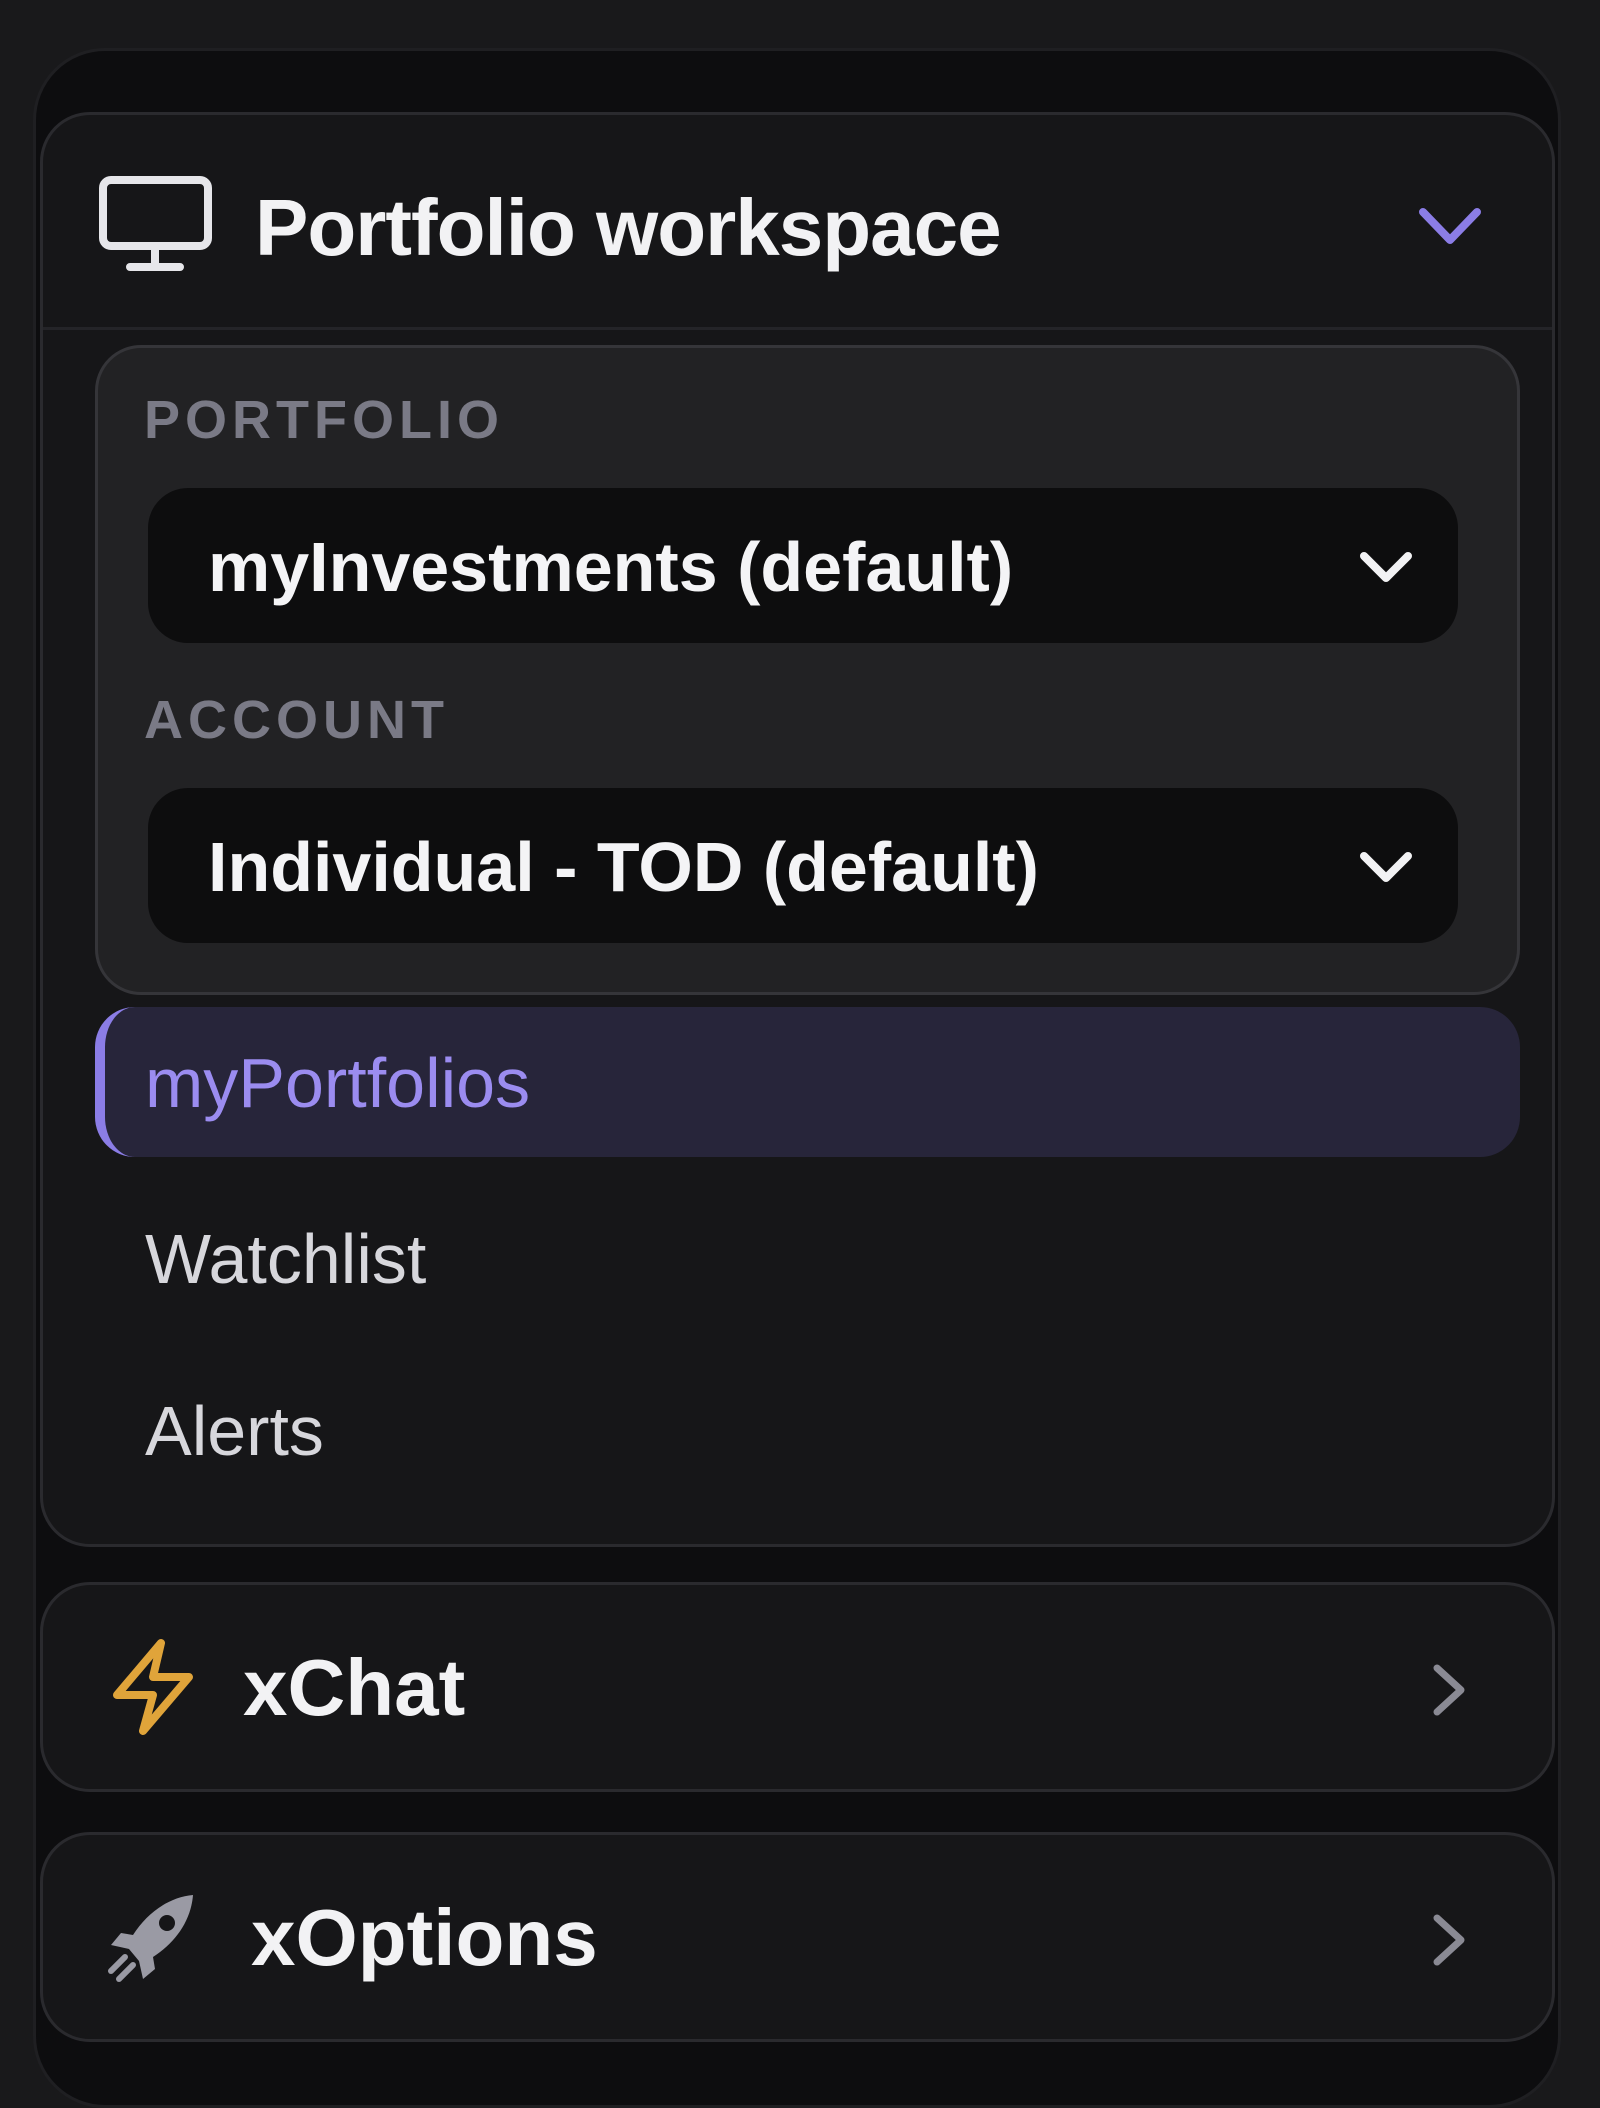 This screenshot has height=2108, width=1600. Describe the element at coordinates (611, 567) in the screenshot. I see `portfolio-select-value: myInvestments (default)` at that location.